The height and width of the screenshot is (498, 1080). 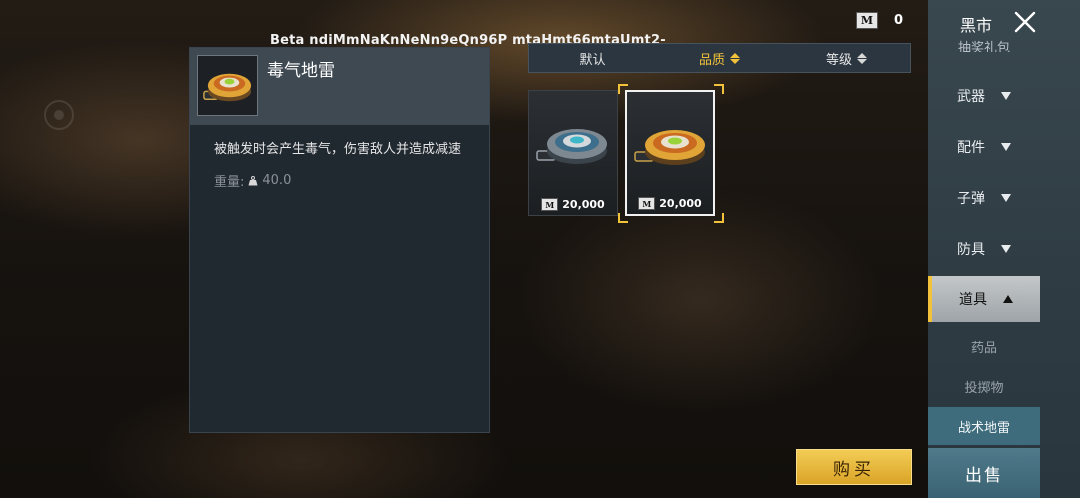 What do you see at coordinates (984, 473) in the screenshot?
I see `sell-button: 出售` at bounding box center [984, 473].